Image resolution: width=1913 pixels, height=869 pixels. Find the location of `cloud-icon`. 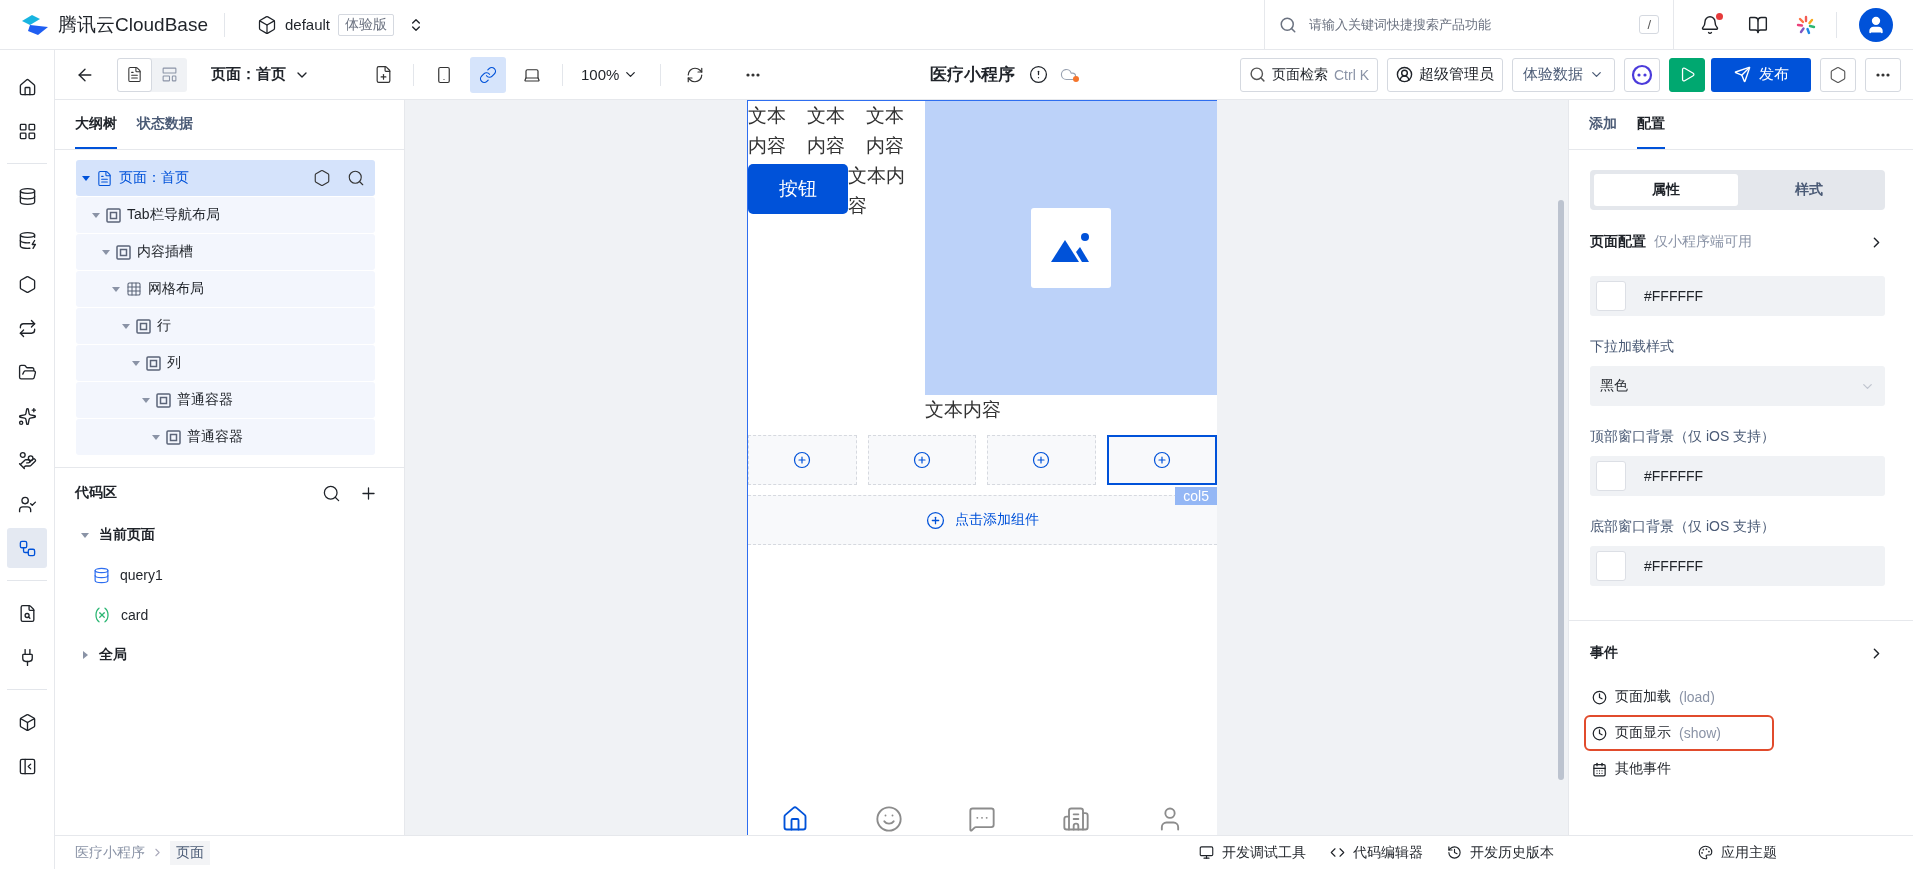

cloud-icon is located at coordinates (1069, 74).